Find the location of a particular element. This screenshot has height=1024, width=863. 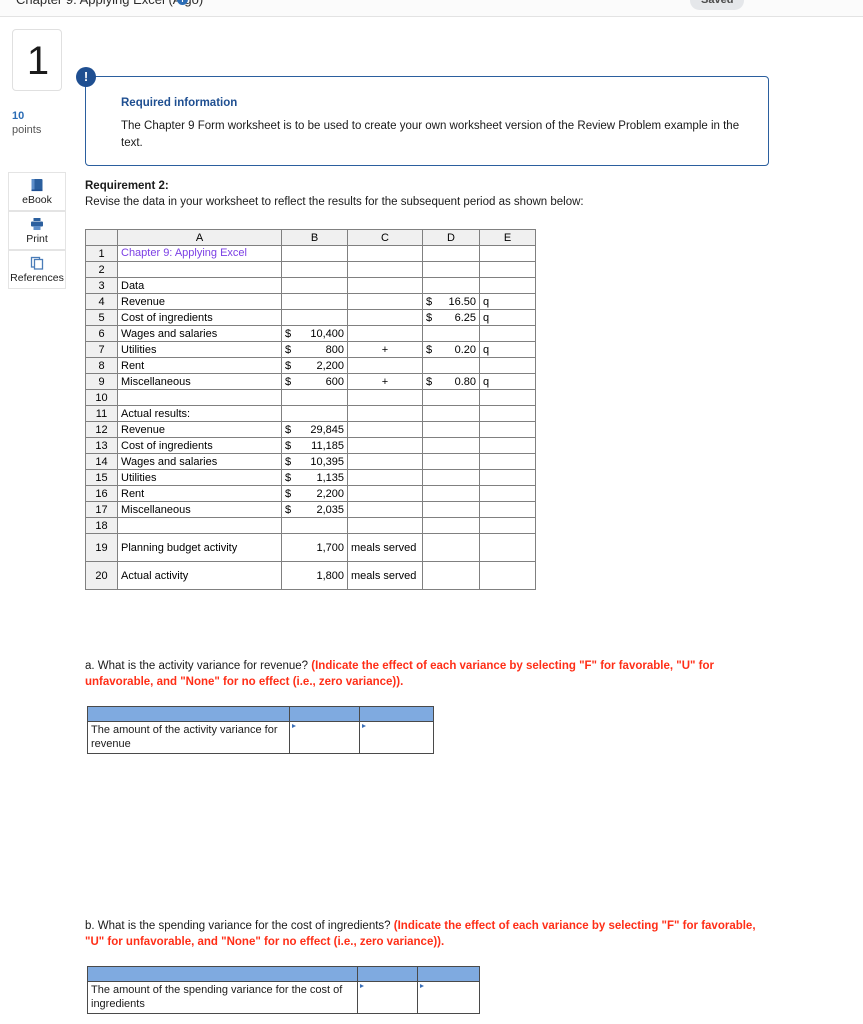

cell-B15: $1,135 is located at coordinates (314, 477).